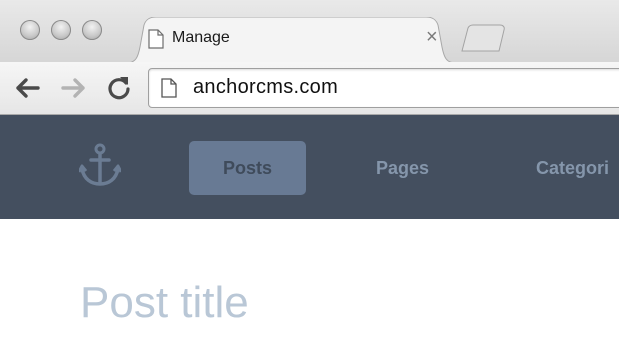 The width and height of the screenshot is (619, 348). Describe the element at coordinates (340, 303) in the screenshot. I see `post-title-input` at that location.